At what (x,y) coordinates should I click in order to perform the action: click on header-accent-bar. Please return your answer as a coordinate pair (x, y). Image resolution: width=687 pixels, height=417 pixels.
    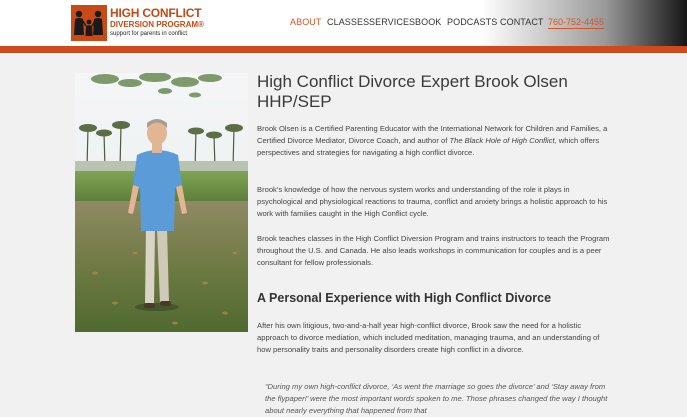
    Looking at the image, I should click on (343, 49).